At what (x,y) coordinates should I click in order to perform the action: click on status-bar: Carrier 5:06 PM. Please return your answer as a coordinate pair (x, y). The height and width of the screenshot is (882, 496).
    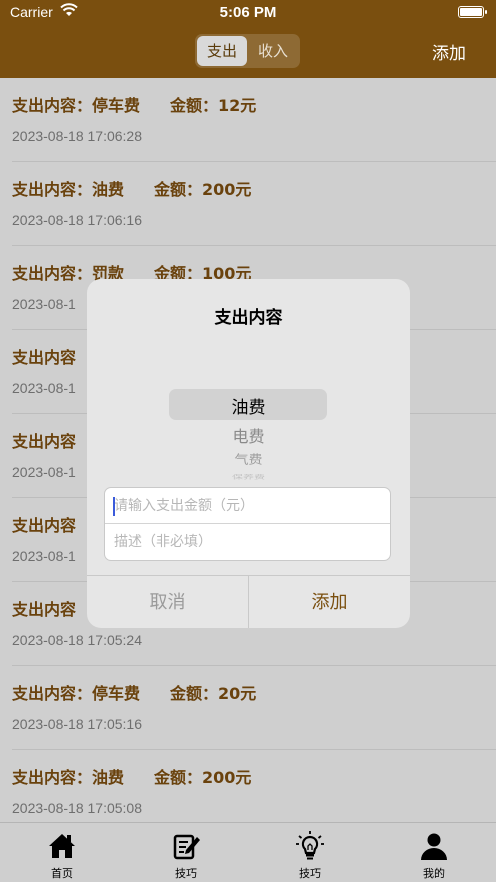
    Looking at the image, I should click on (248, 13).